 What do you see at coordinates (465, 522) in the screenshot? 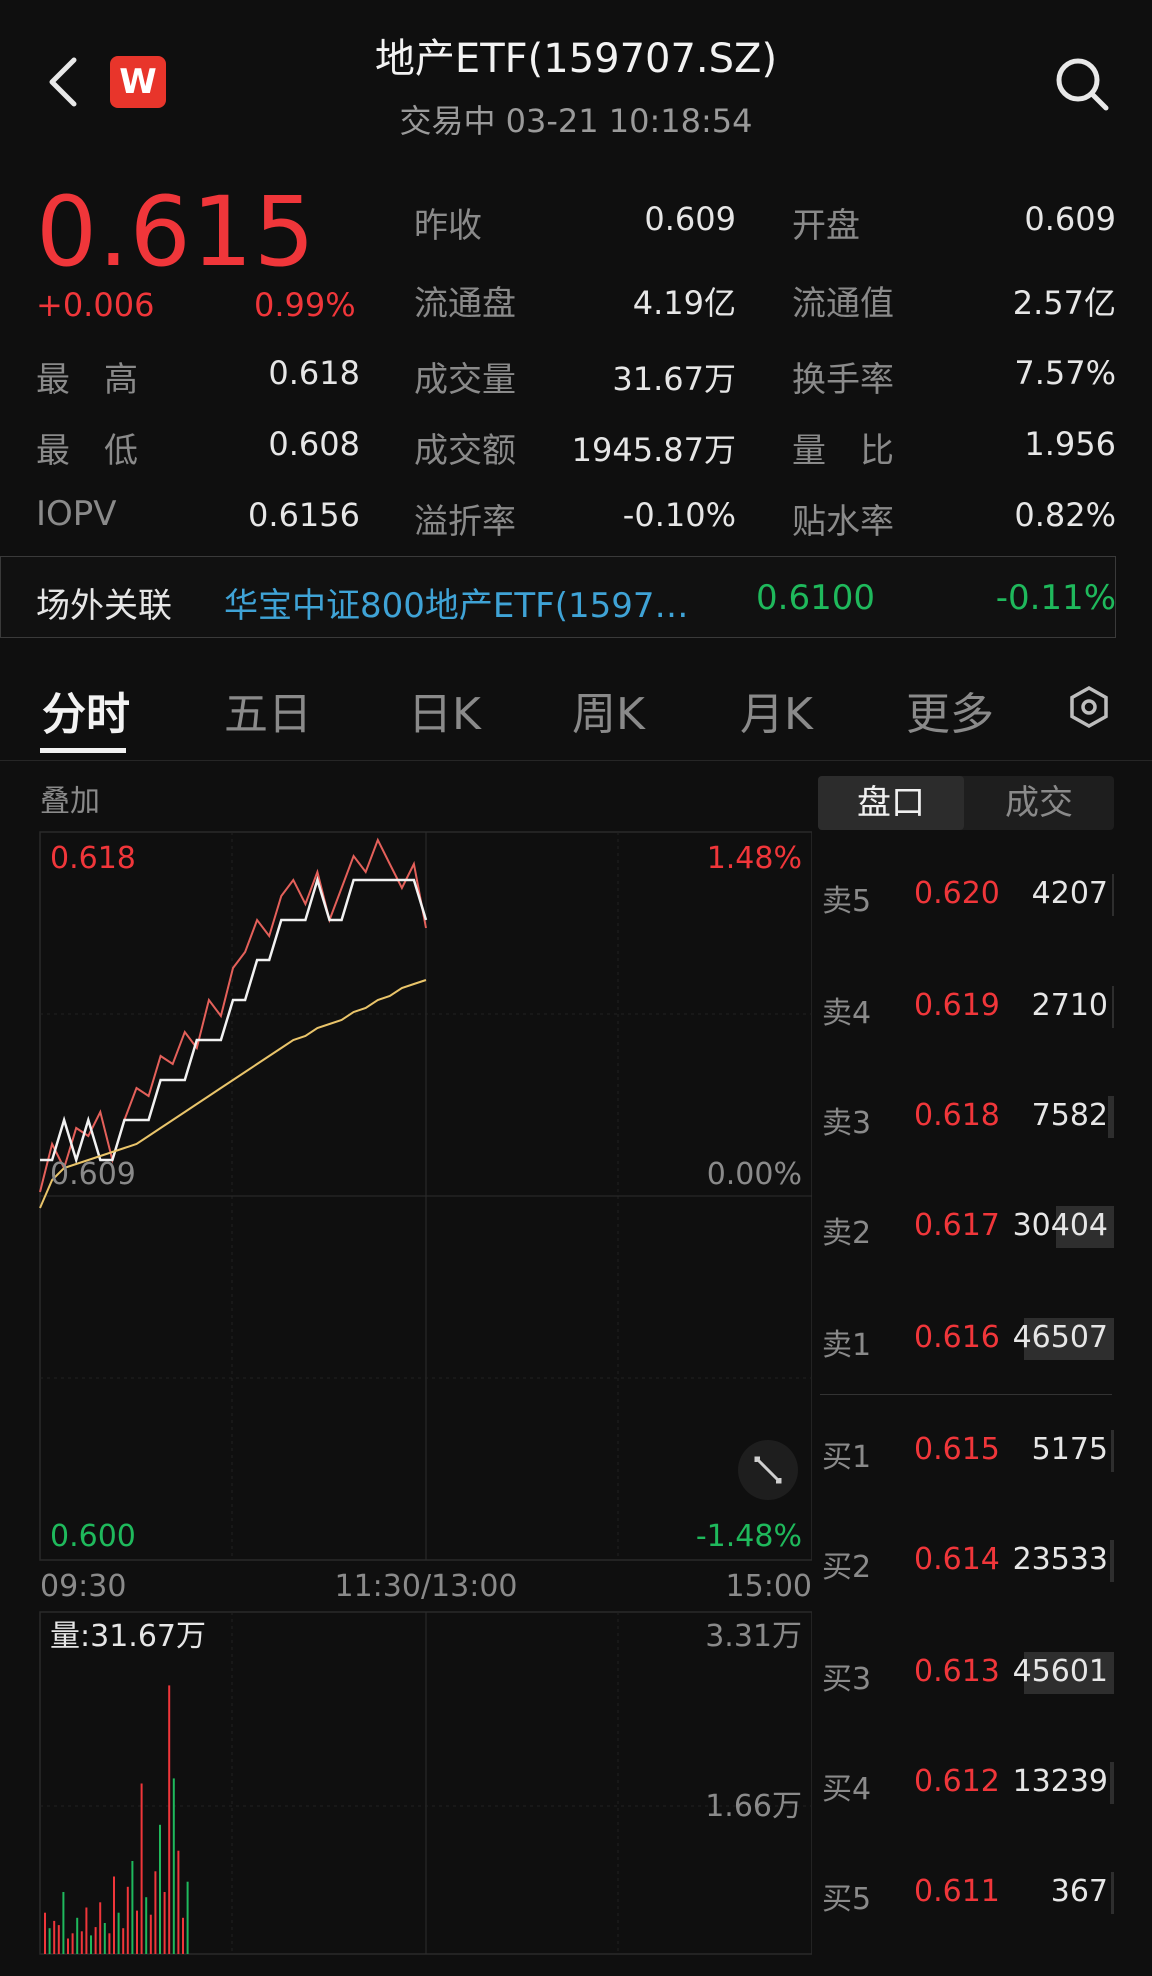
I see `premium-rate-label: 溢折率` at bounding box center [465, 522].